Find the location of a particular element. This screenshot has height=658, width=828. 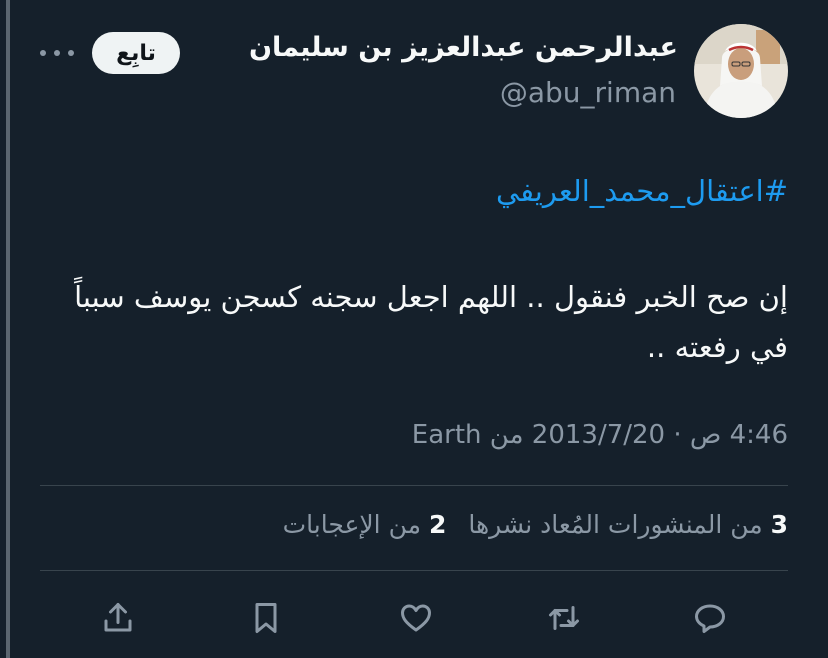

avatar is located at coordinates (741, 71).